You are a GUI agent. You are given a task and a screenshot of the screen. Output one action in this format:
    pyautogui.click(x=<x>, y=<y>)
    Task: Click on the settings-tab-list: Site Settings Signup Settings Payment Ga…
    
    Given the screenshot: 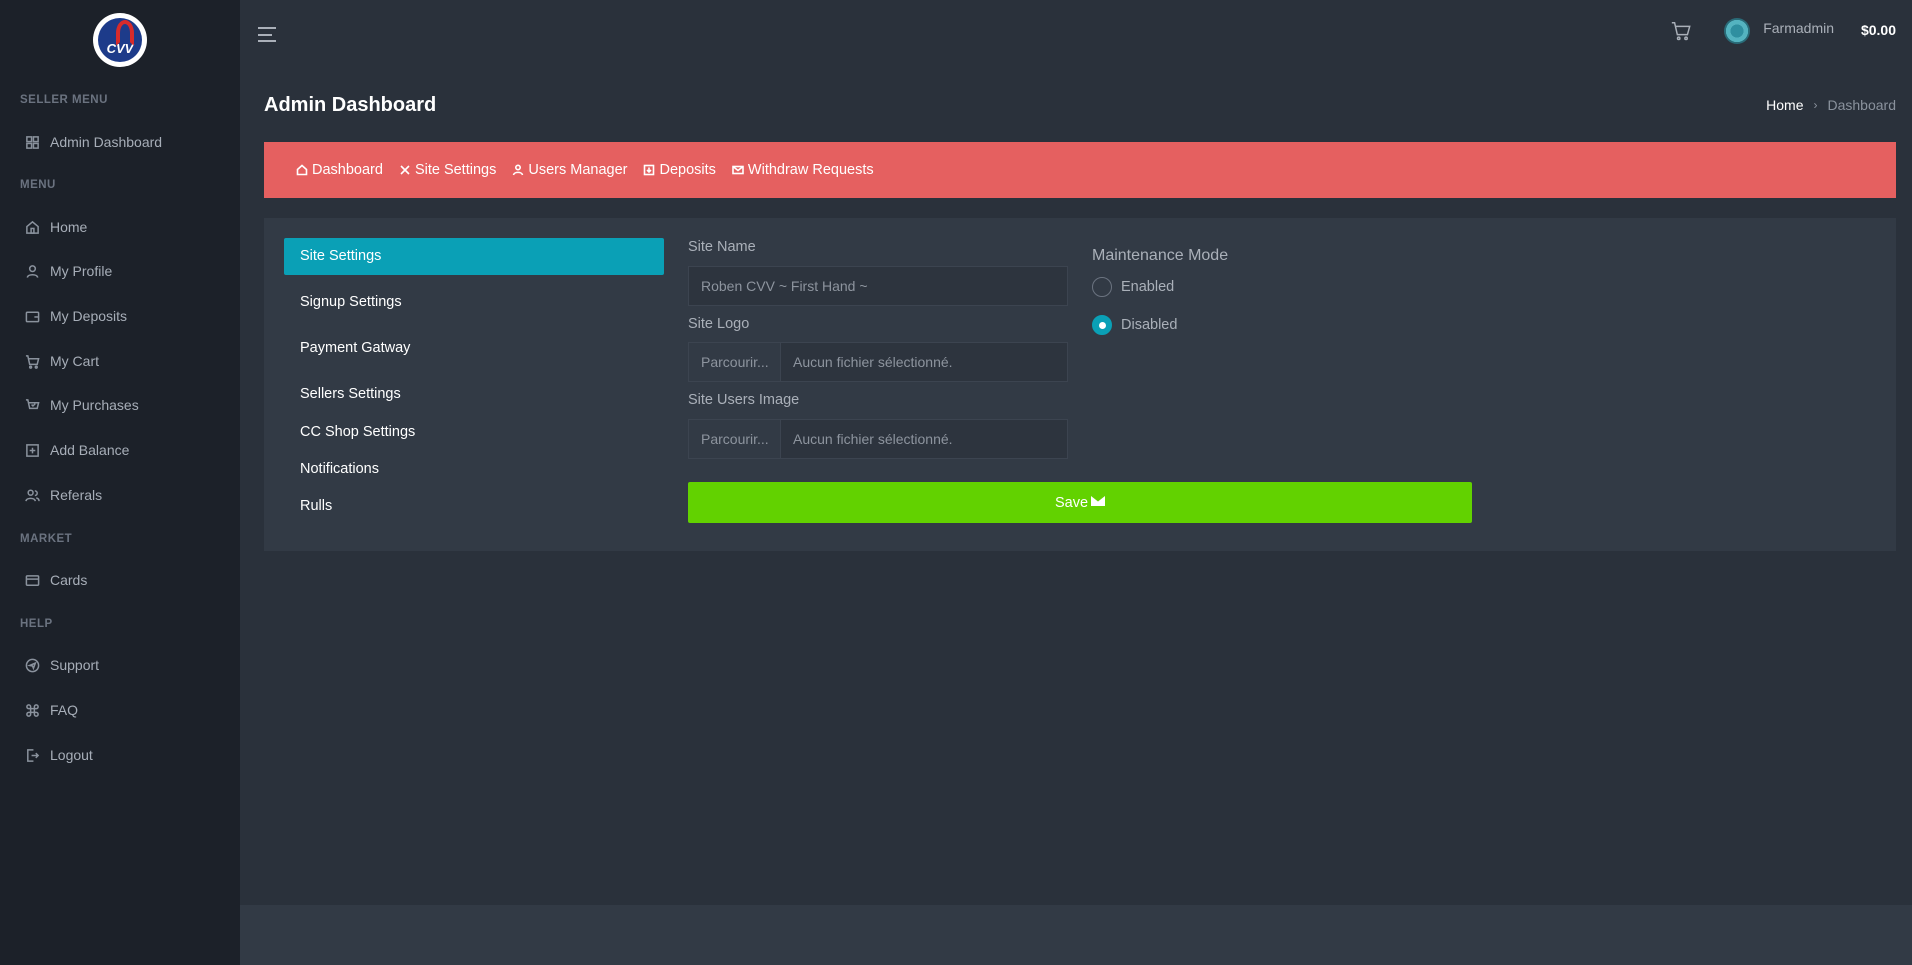 What is the action you would take?
    pyautogui.click(x=474, y=386)
    